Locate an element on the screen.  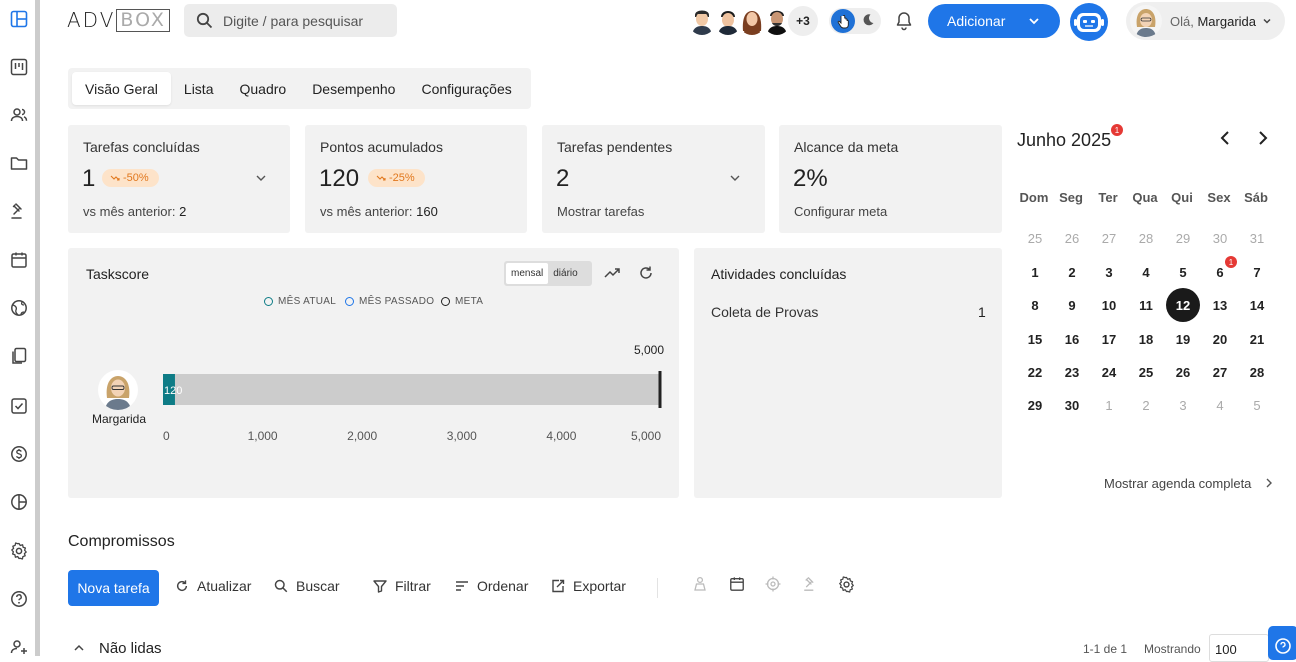
new-task-button: Nova tarefa is located at coordinates (113, 588).